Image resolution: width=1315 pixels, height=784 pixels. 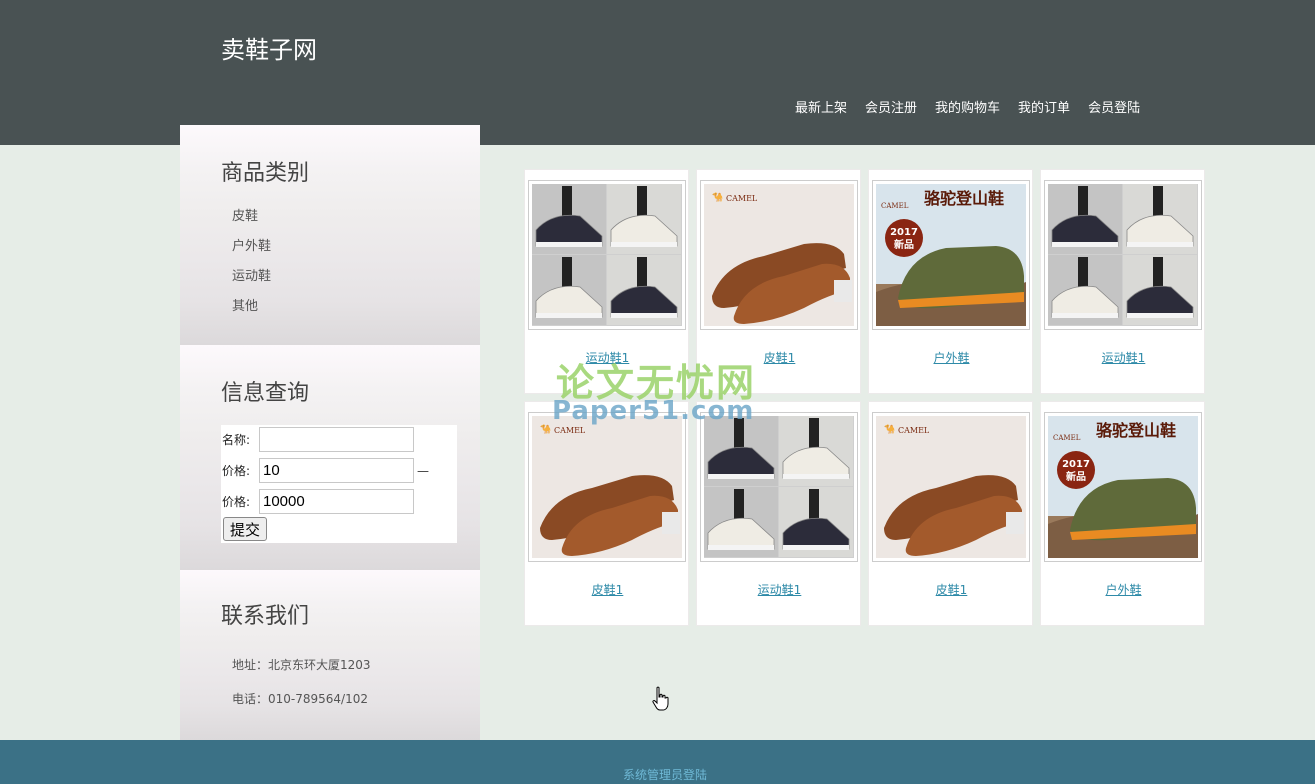 I want to click on search-title: 信息查询, so click(x=265, y=393).